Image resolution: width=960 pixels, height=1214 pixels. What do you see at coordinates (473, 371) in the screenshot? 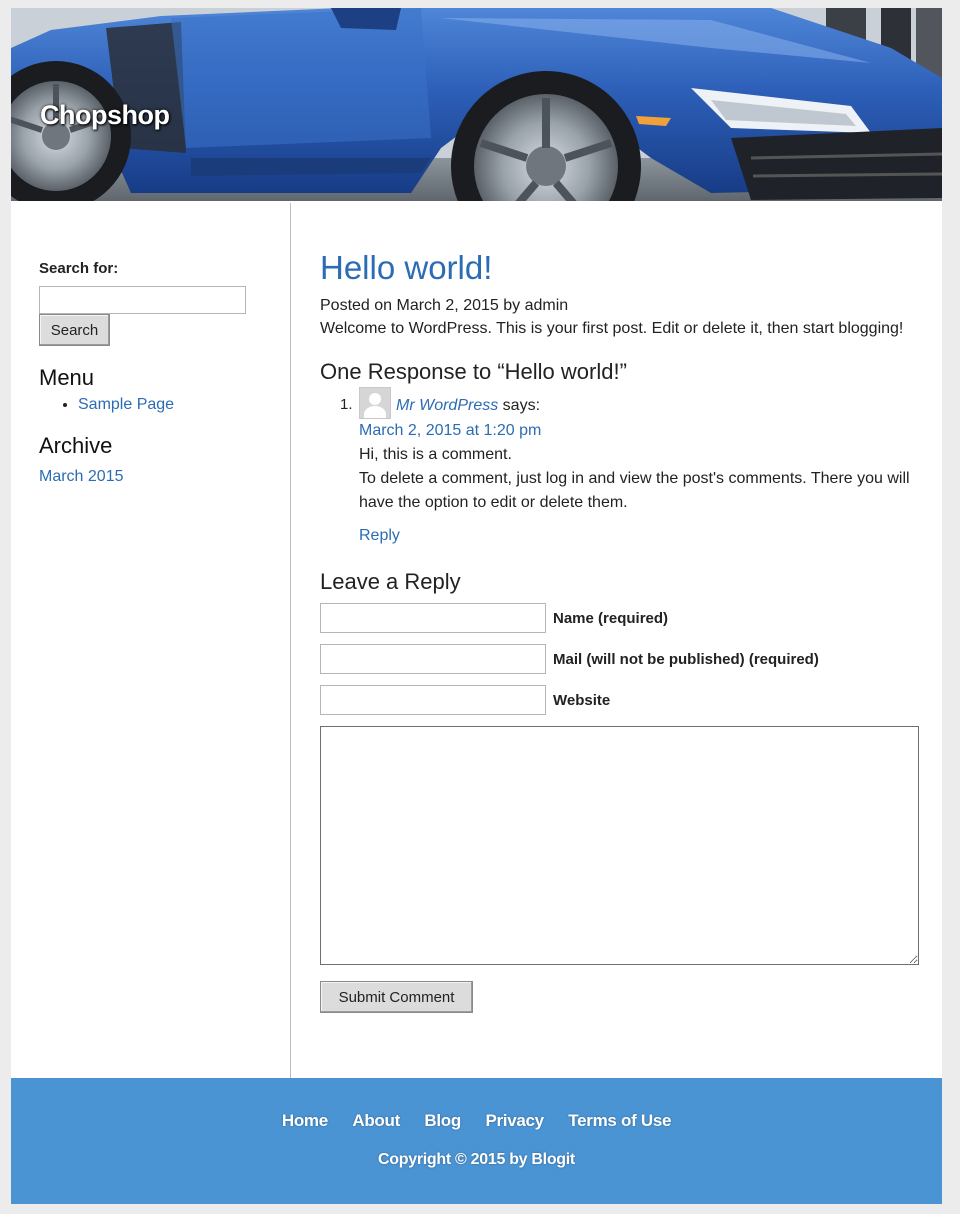
I see `comments-title: One Response to “Hello world!”` at bounding box center [473, 371].